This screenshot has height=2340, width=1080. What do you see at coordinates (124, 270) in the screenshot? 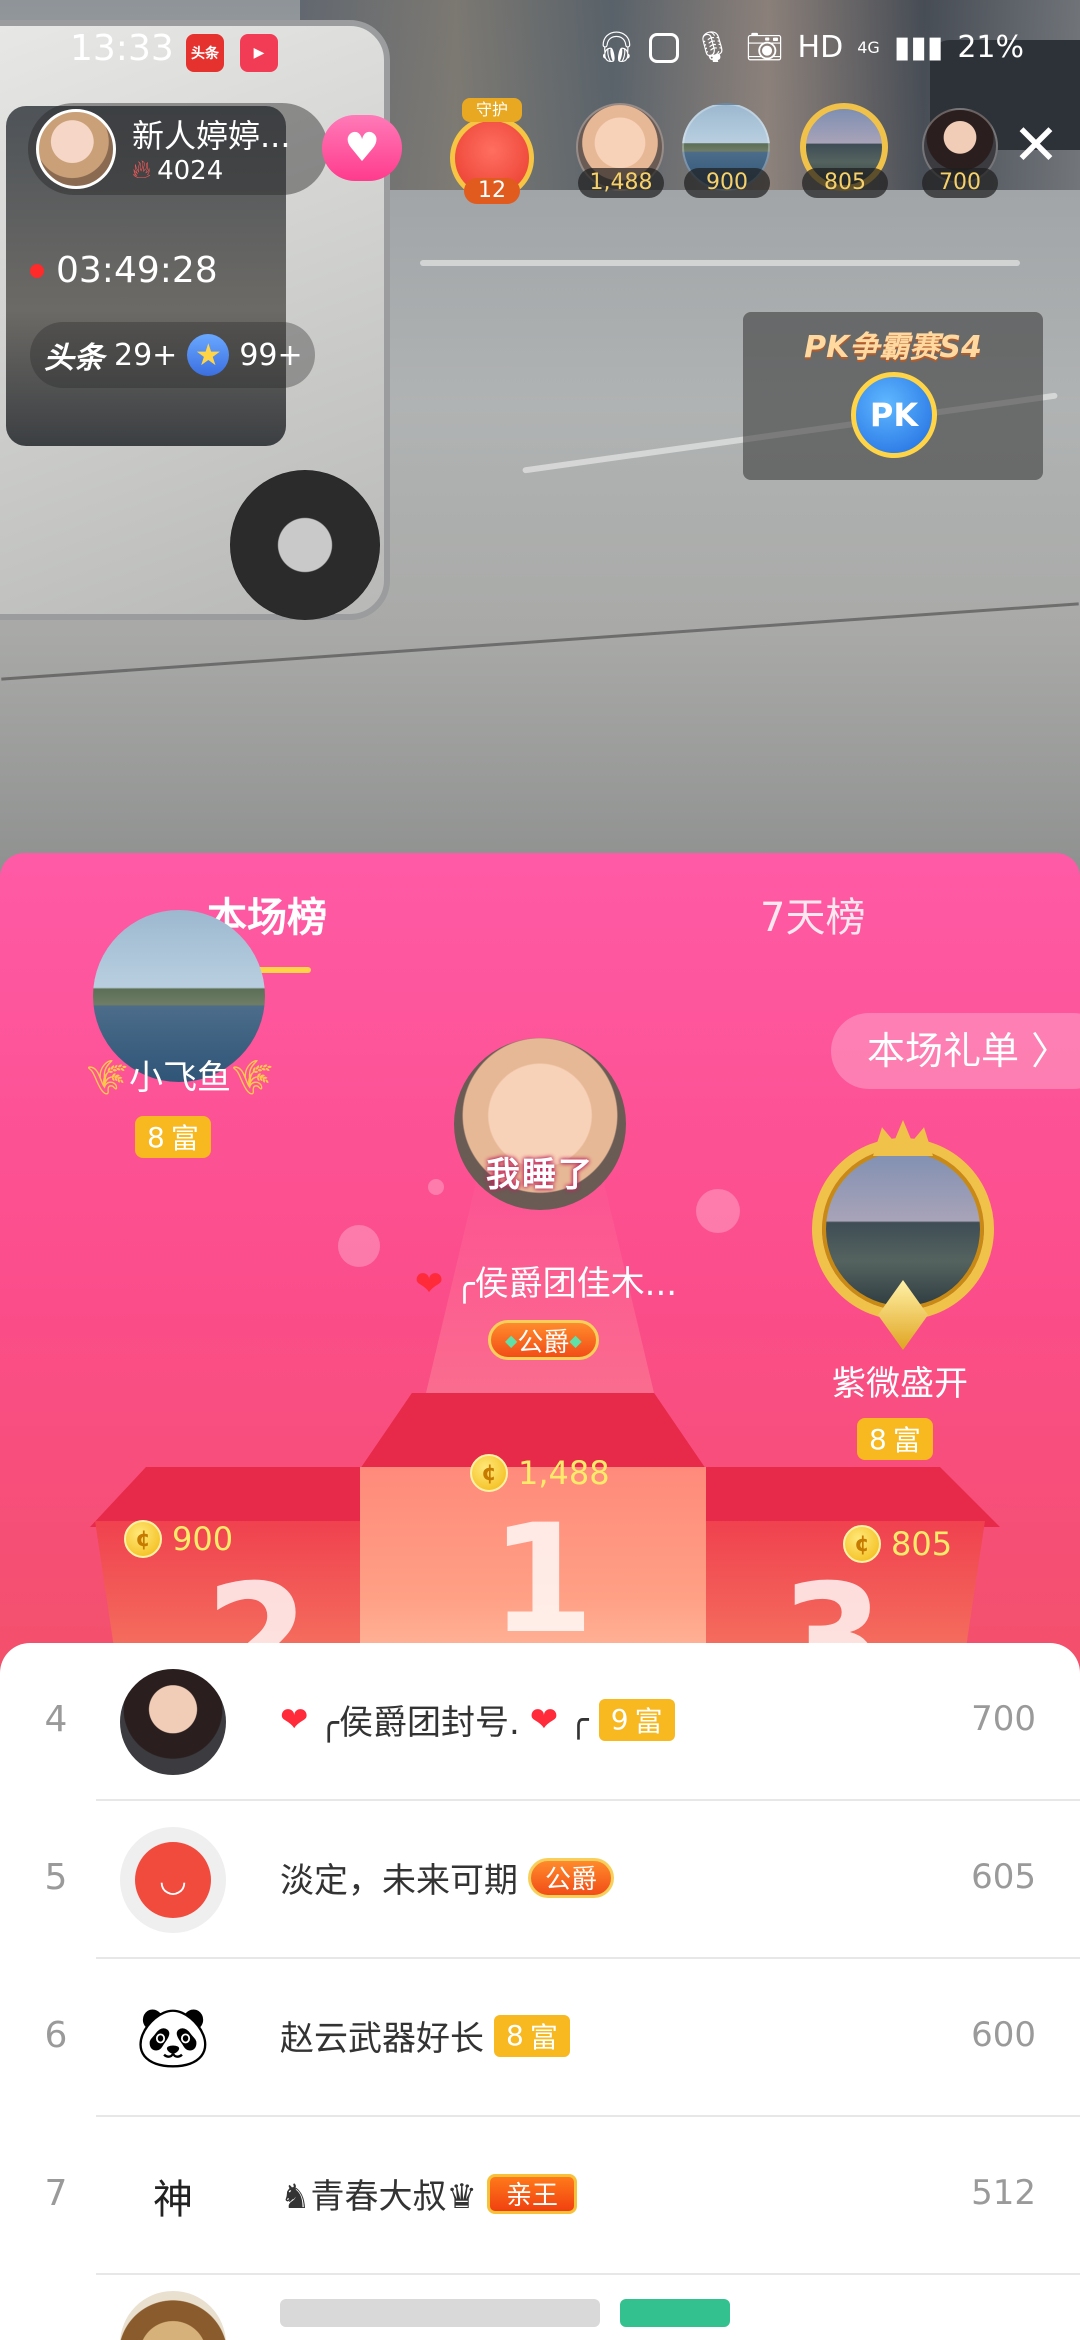
I see `live-duration: 03:49:28` at bounding box center [124, 270].